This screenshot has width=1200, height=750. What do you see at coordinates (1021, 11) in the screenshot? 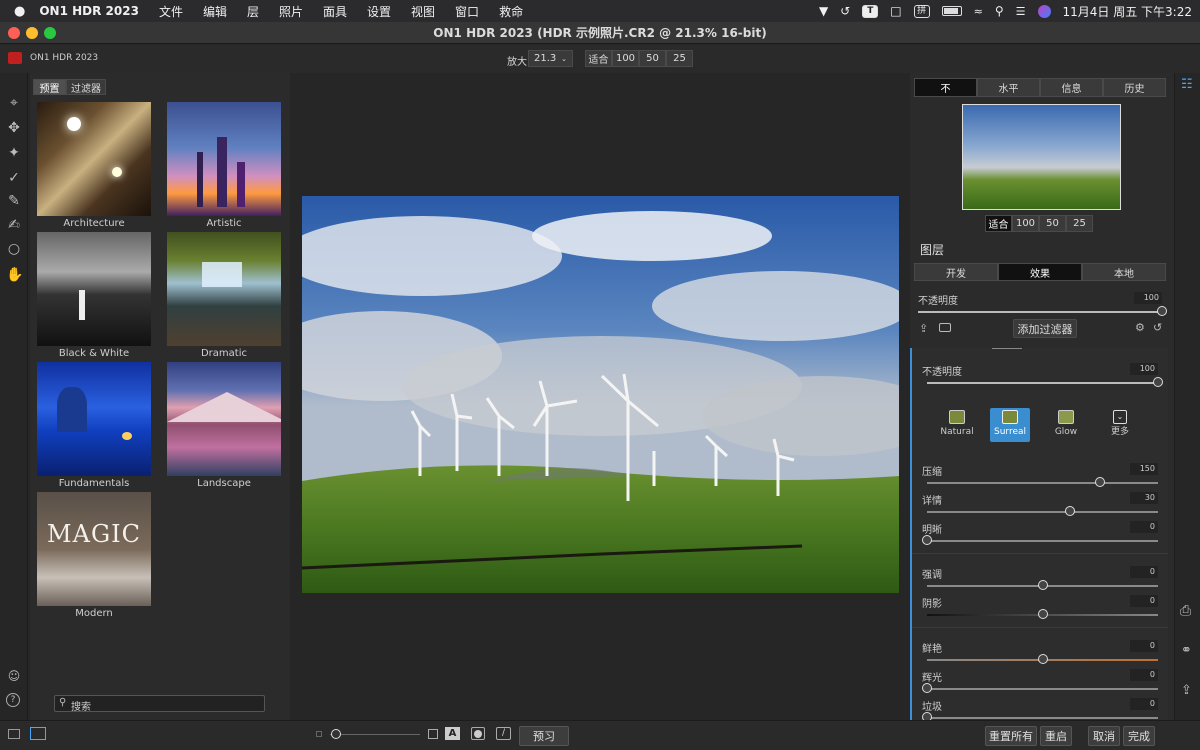
I see `control-center-icon: ☰` at bounding box center [1021, 11].